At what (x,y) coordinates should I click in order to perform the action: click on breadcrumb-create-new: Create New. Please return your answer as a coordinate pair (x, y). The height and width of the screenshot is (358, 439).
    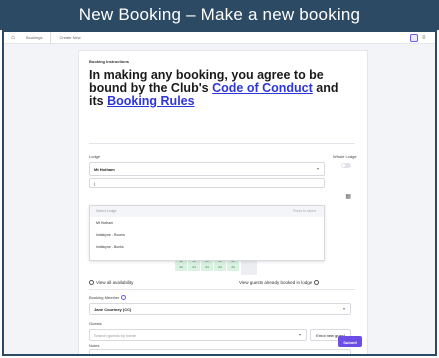
    Looking at the image, I should click on (69, 38).